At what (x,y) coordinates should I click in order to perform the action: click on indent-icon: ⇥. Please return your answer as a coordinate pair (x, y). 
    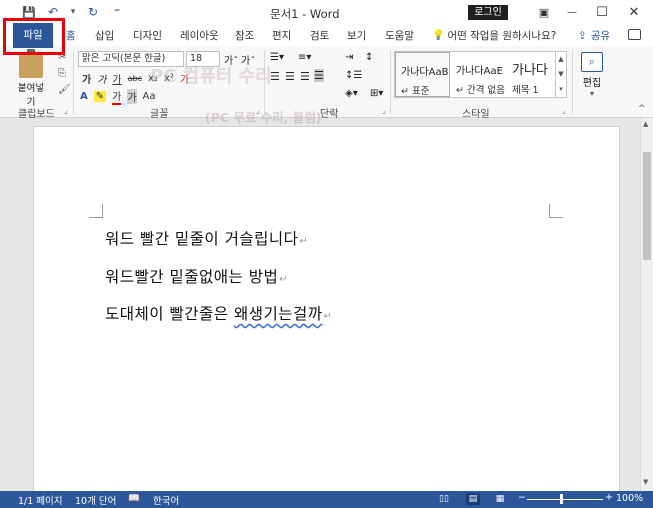
    Looking at the image, I should click on (349, 57).